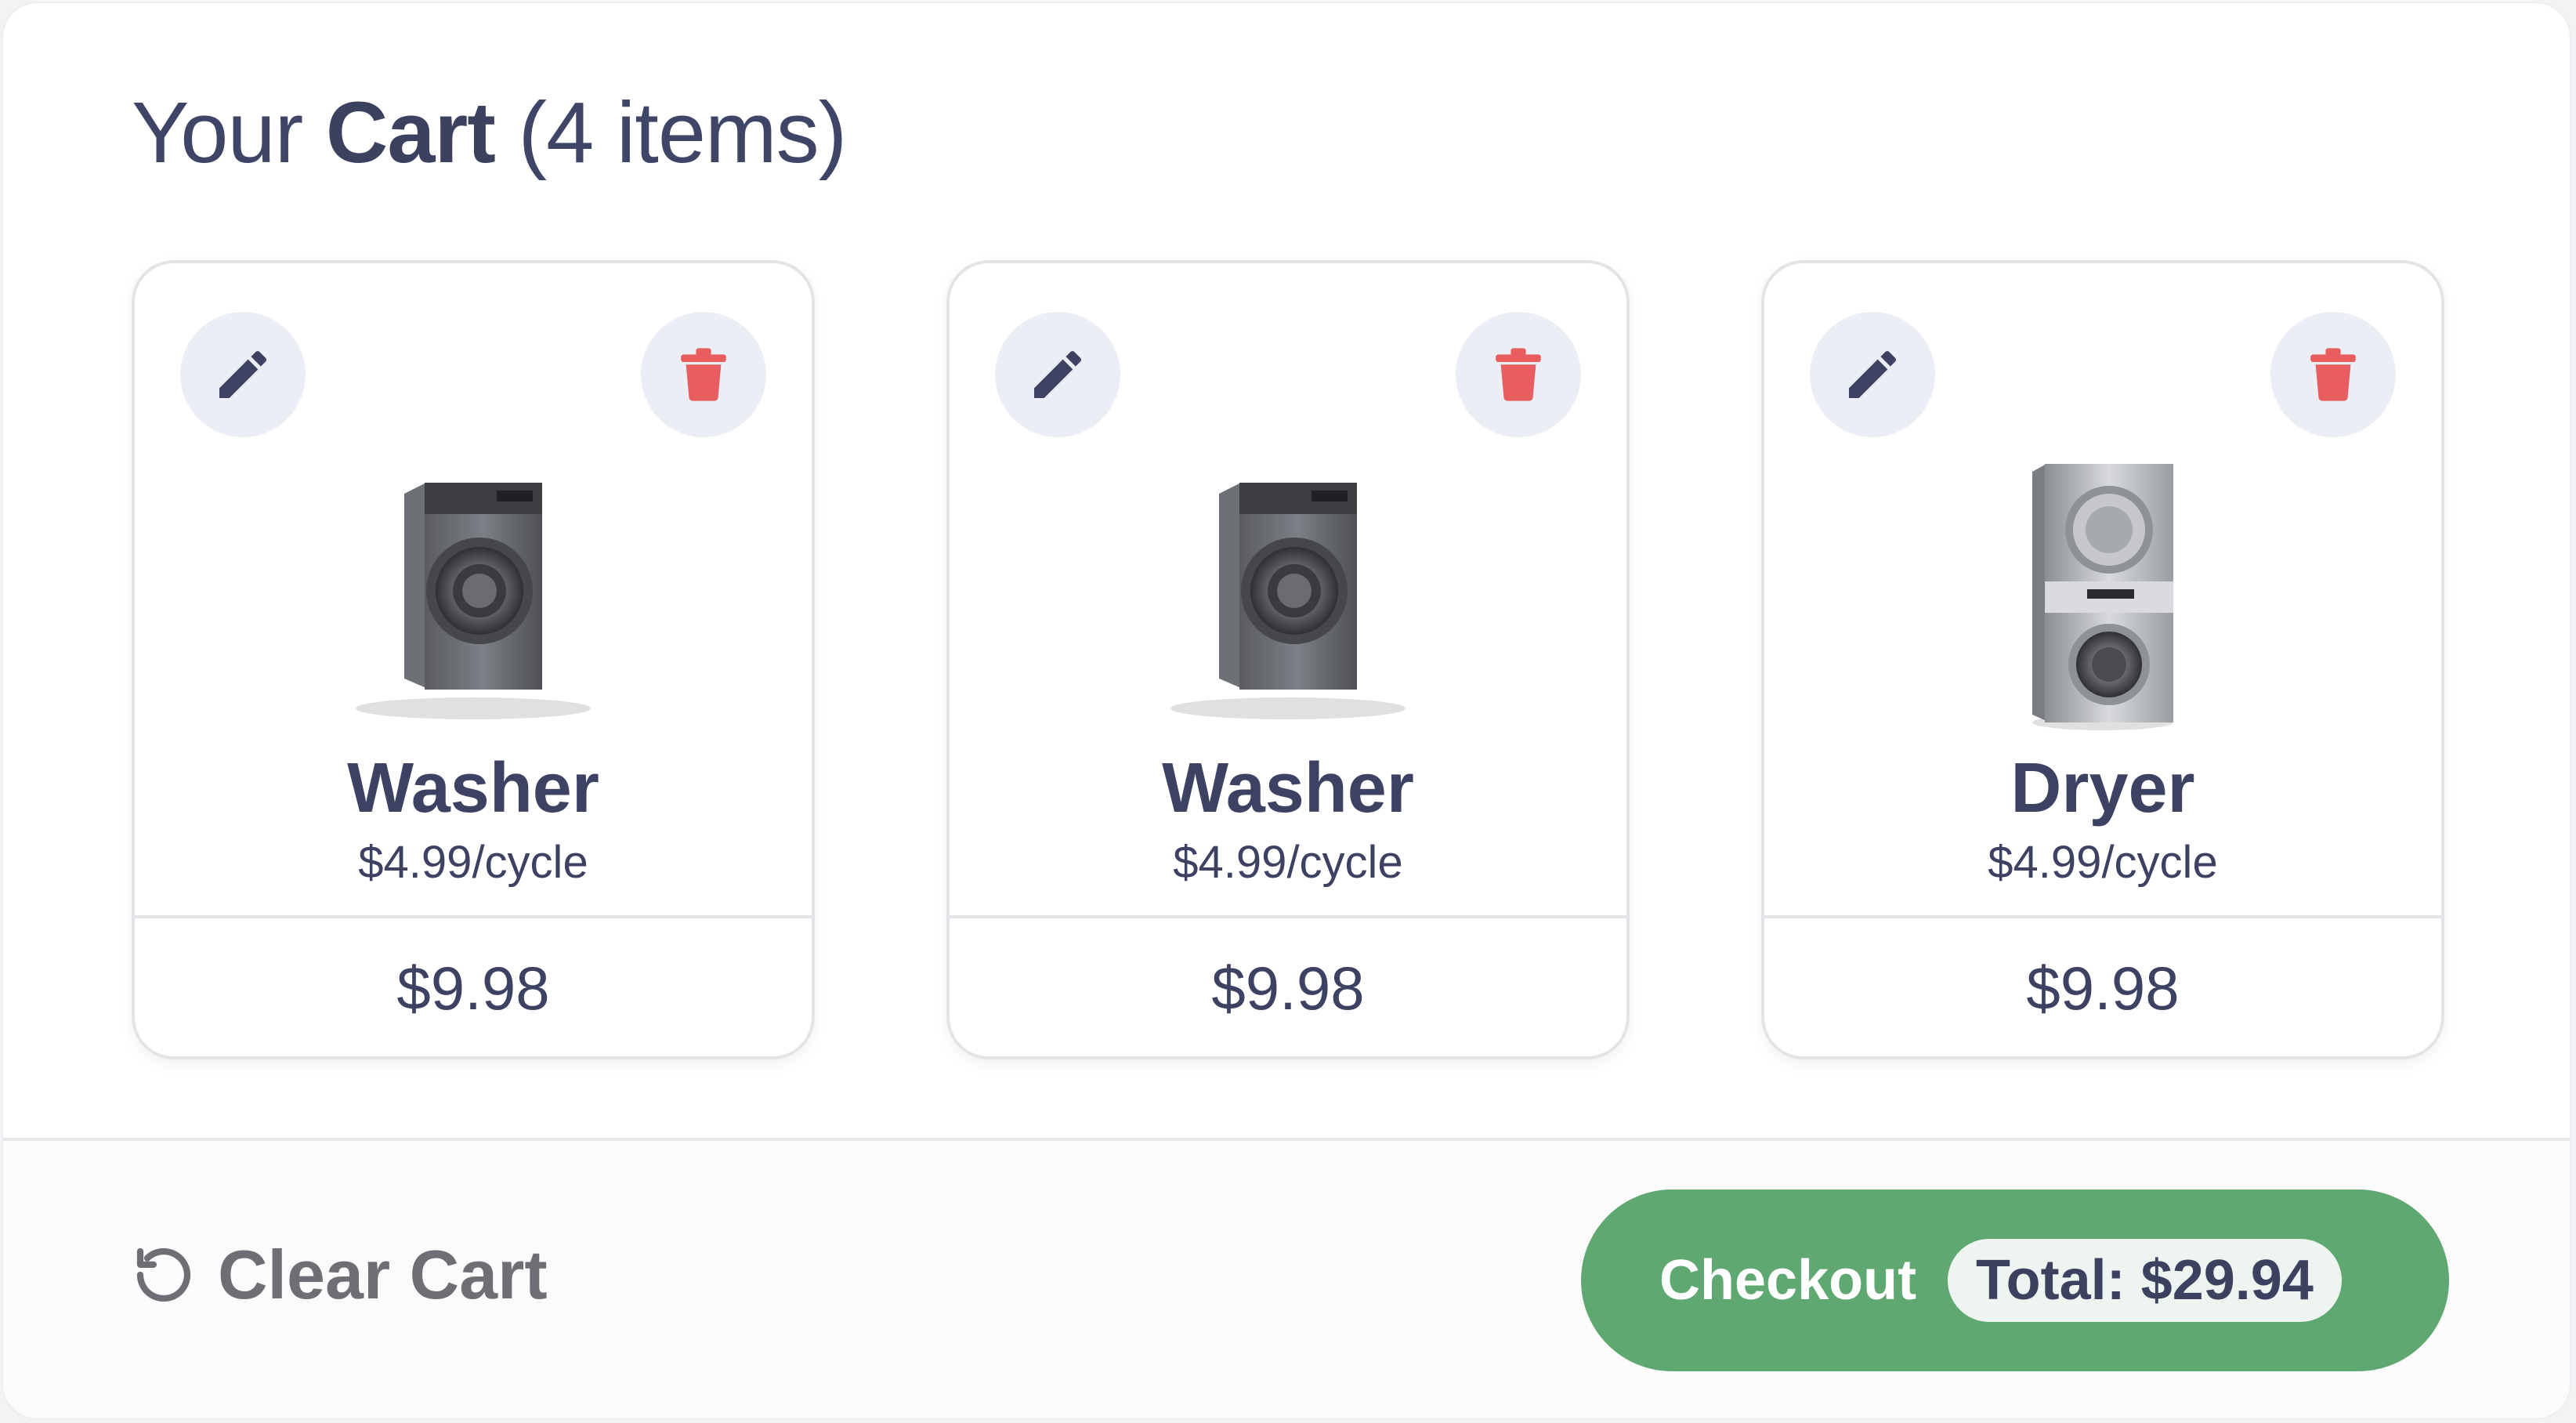 Image resolution: width=2576 pixels, height=1423 pixels. Describe the element at coordinates (218, 133) in the screenshot. I see `title-prefix: Your` at that location.